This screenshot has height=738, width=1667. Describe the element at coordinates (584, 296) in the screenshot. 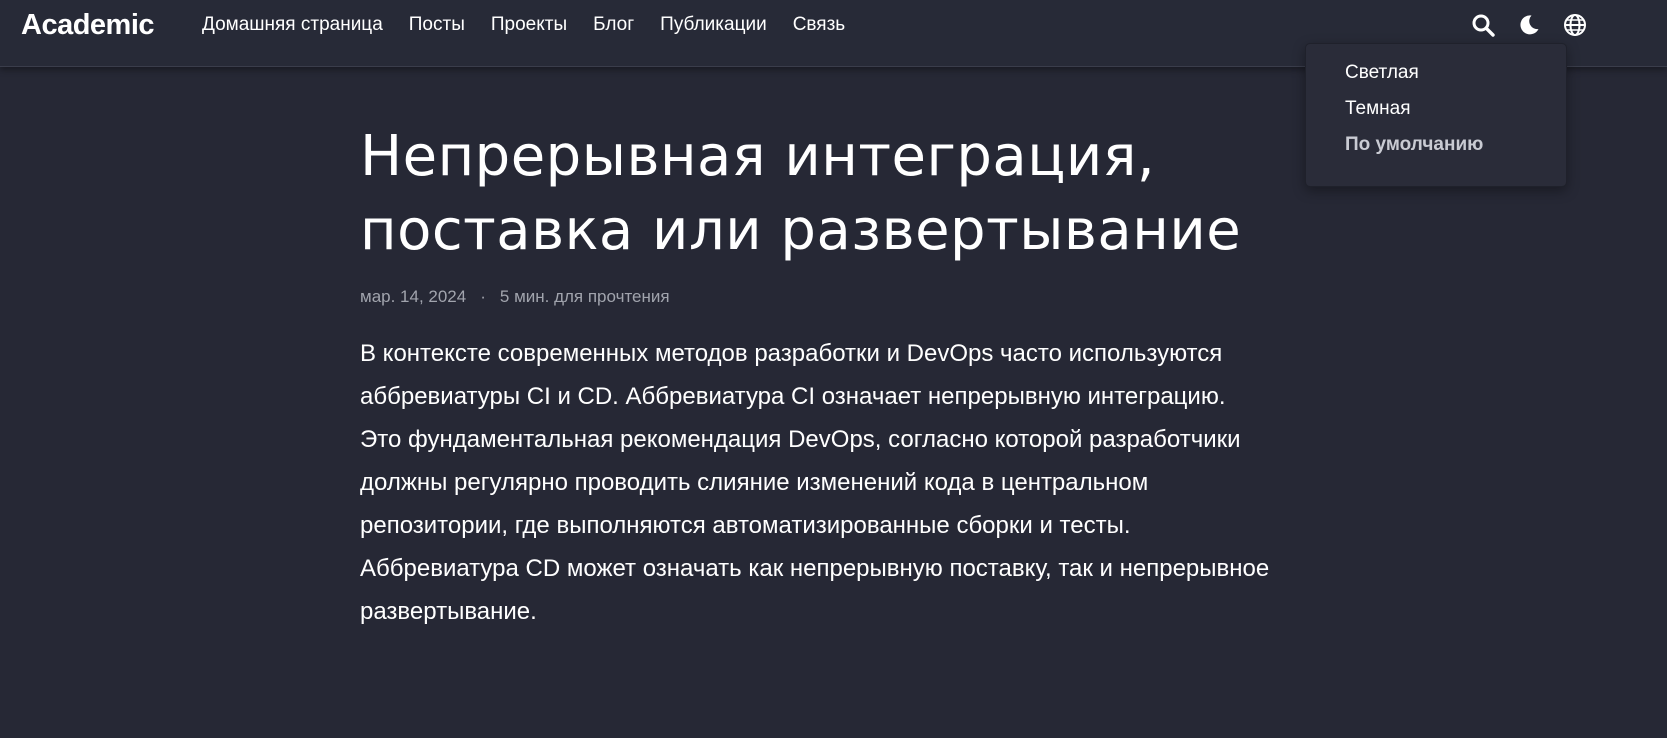

I see `reading-time: 5 мин. для прочтения` at that location.